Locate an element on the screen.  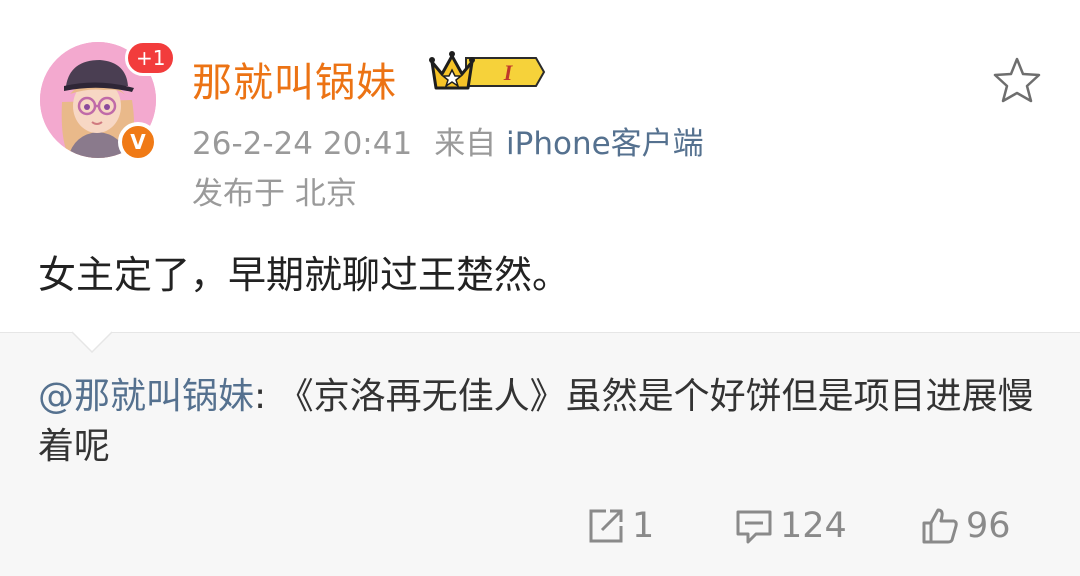
repost-pointer is located at coordinates (92, 342).